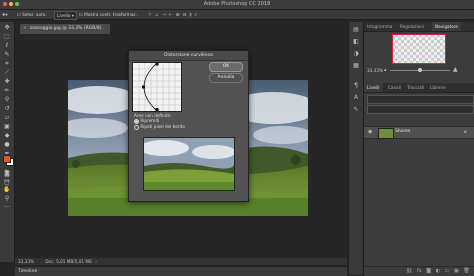  I want to click on top-panel-tabs: Istogramma Regolazioni Navigatore, so click(419, 27).